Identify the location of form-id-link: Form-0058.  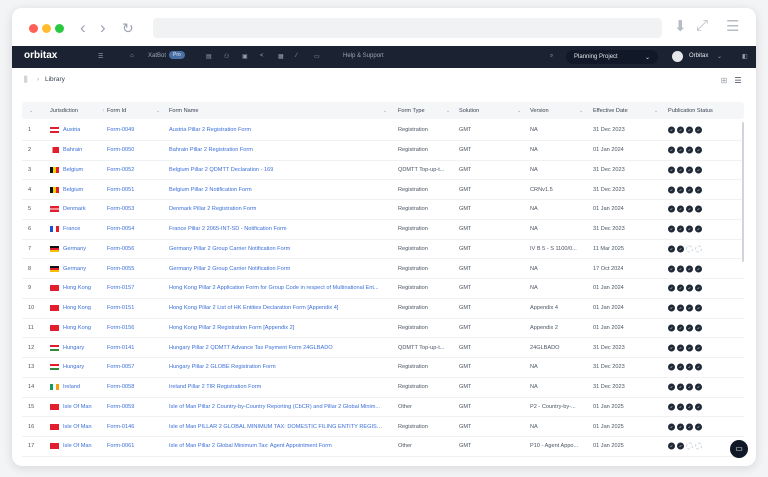
(120, 387).